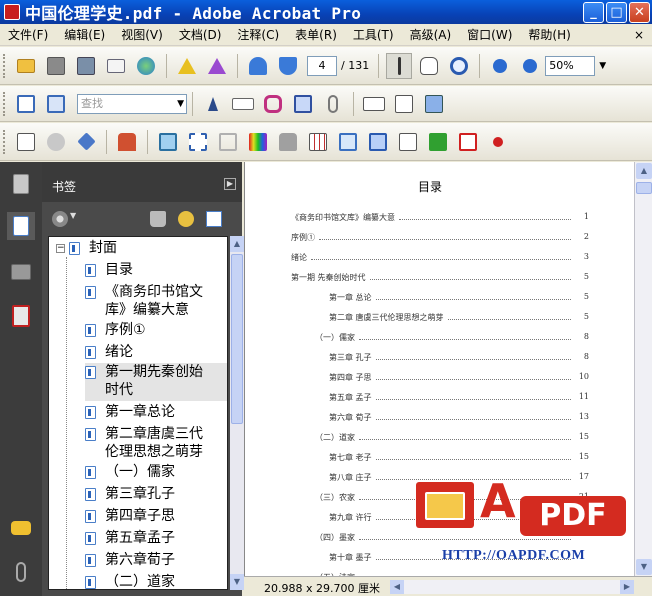 Image resolution: width=652 pixels, height=596 pixels. I want to click on toc-entry: 第一章 总论 5, so click(459, 297).